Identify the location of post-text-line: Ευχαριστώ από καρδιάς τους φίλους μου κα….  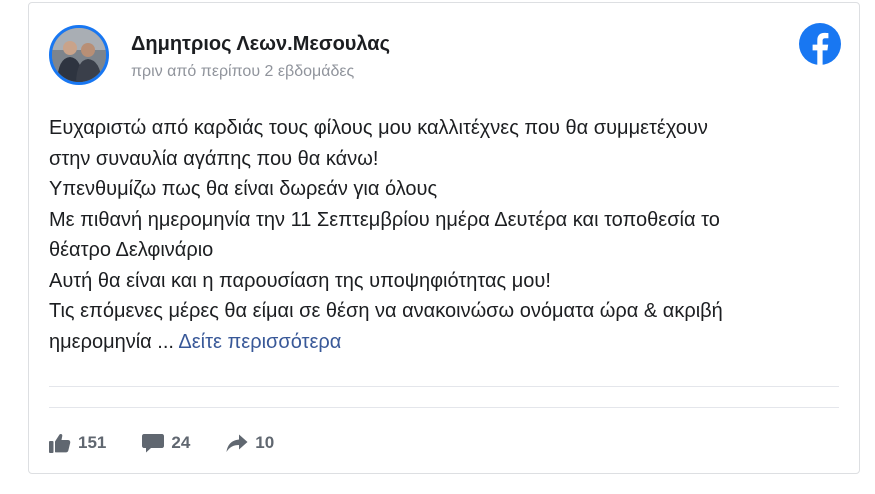
(378, 128).